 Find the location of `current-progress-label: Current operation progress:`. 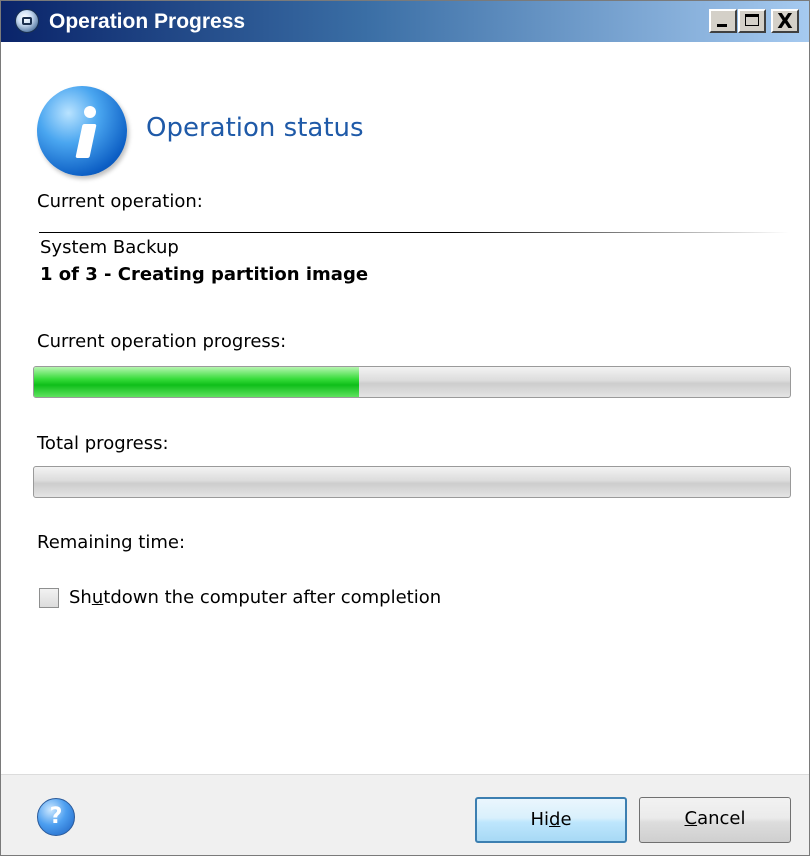

current-progress-label: Current operation progress: is located at coordinates (162, 341).